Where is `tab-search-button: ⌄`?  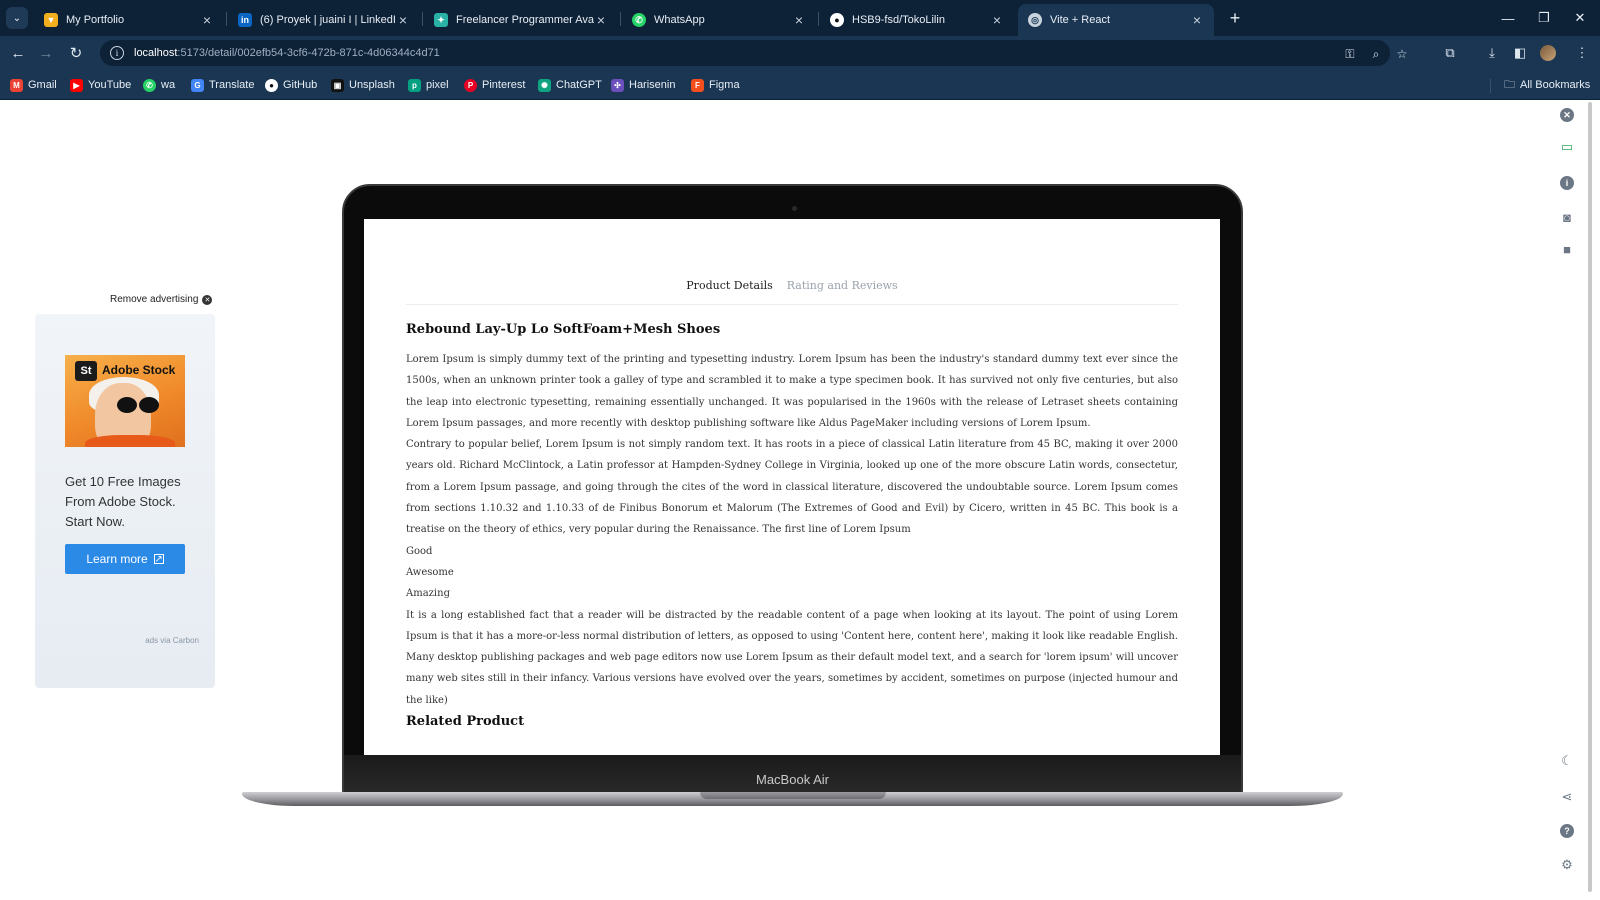 tab-search-button: ⌄ is located at coordinates (17, 18).